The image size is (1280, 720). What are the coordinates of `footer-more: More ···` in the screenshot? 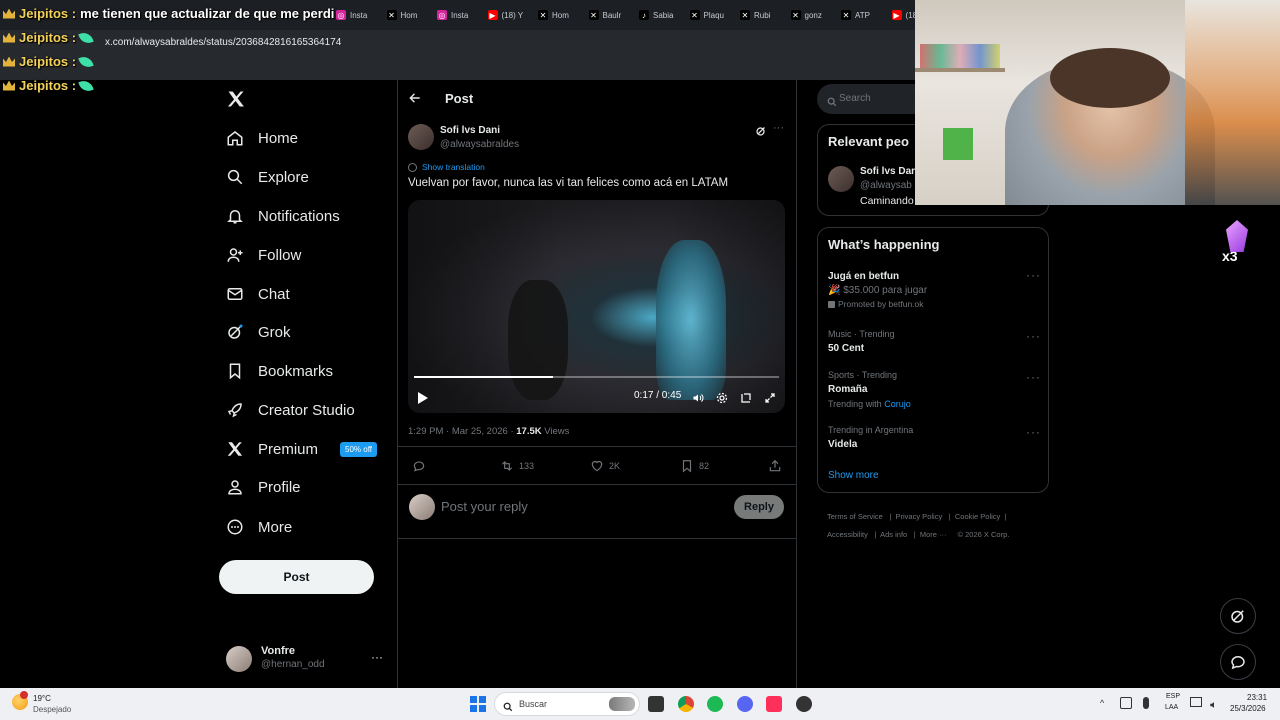 It's located at (933, 534).